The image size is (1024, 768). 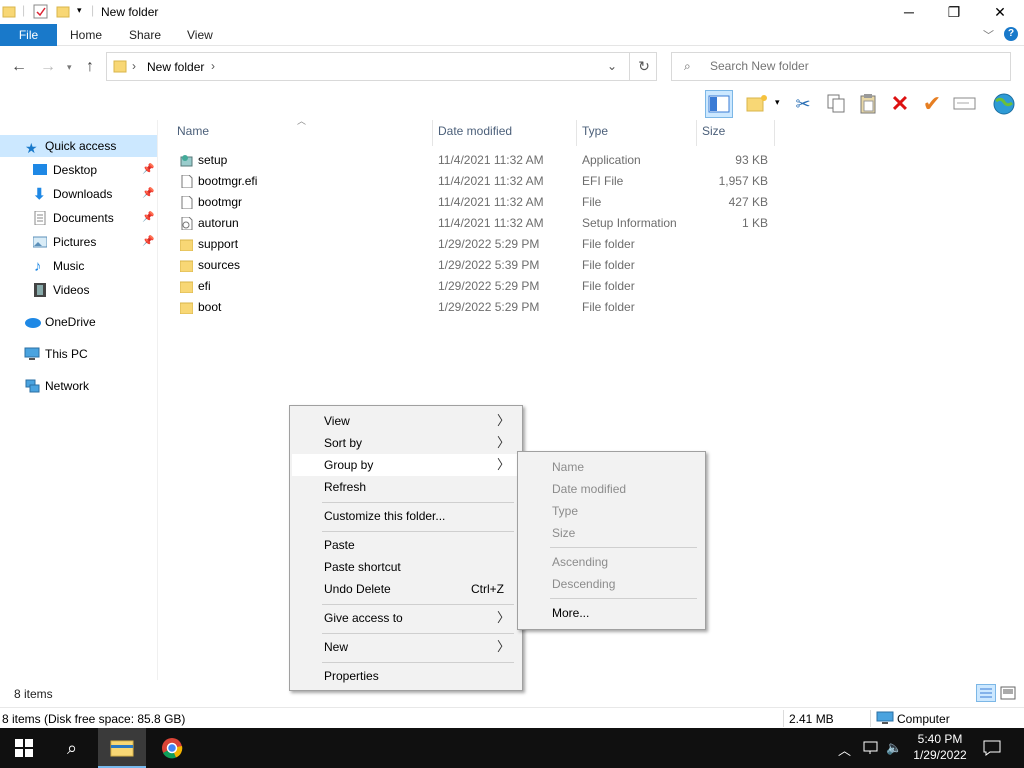 I want to click on submenu-item-date-modified: Date modified, so click(x=611, y=489).